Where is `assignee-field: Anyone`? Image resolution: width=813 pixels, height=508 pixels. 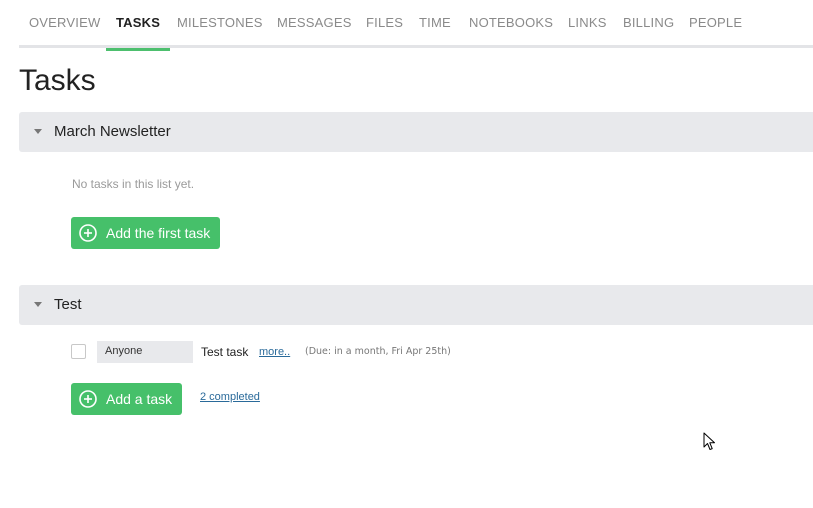
assignee-field: Anyone is located at coordinates (145, 352).